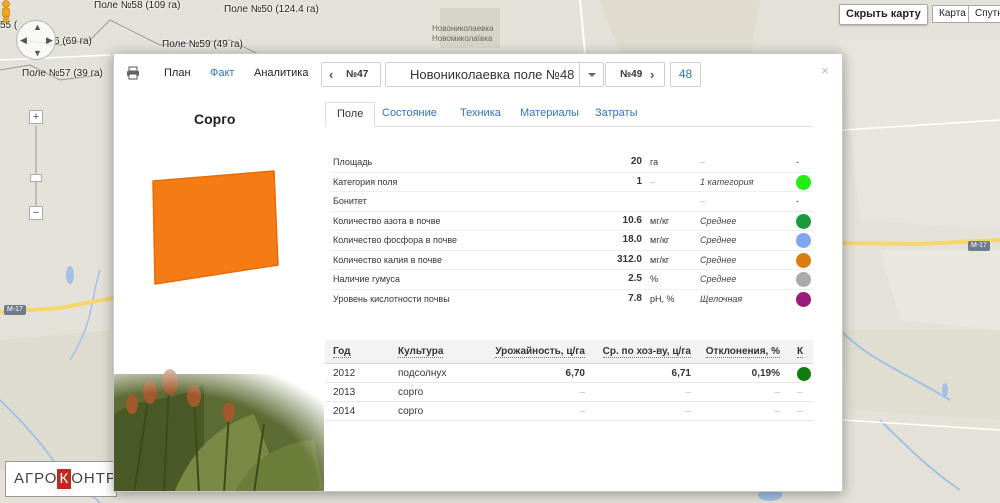 The image size is (1000, 503). What do you see at coordinates (64, 479) in the screenshot?
I see `logo-k: К` at bounding box center [64, 479].